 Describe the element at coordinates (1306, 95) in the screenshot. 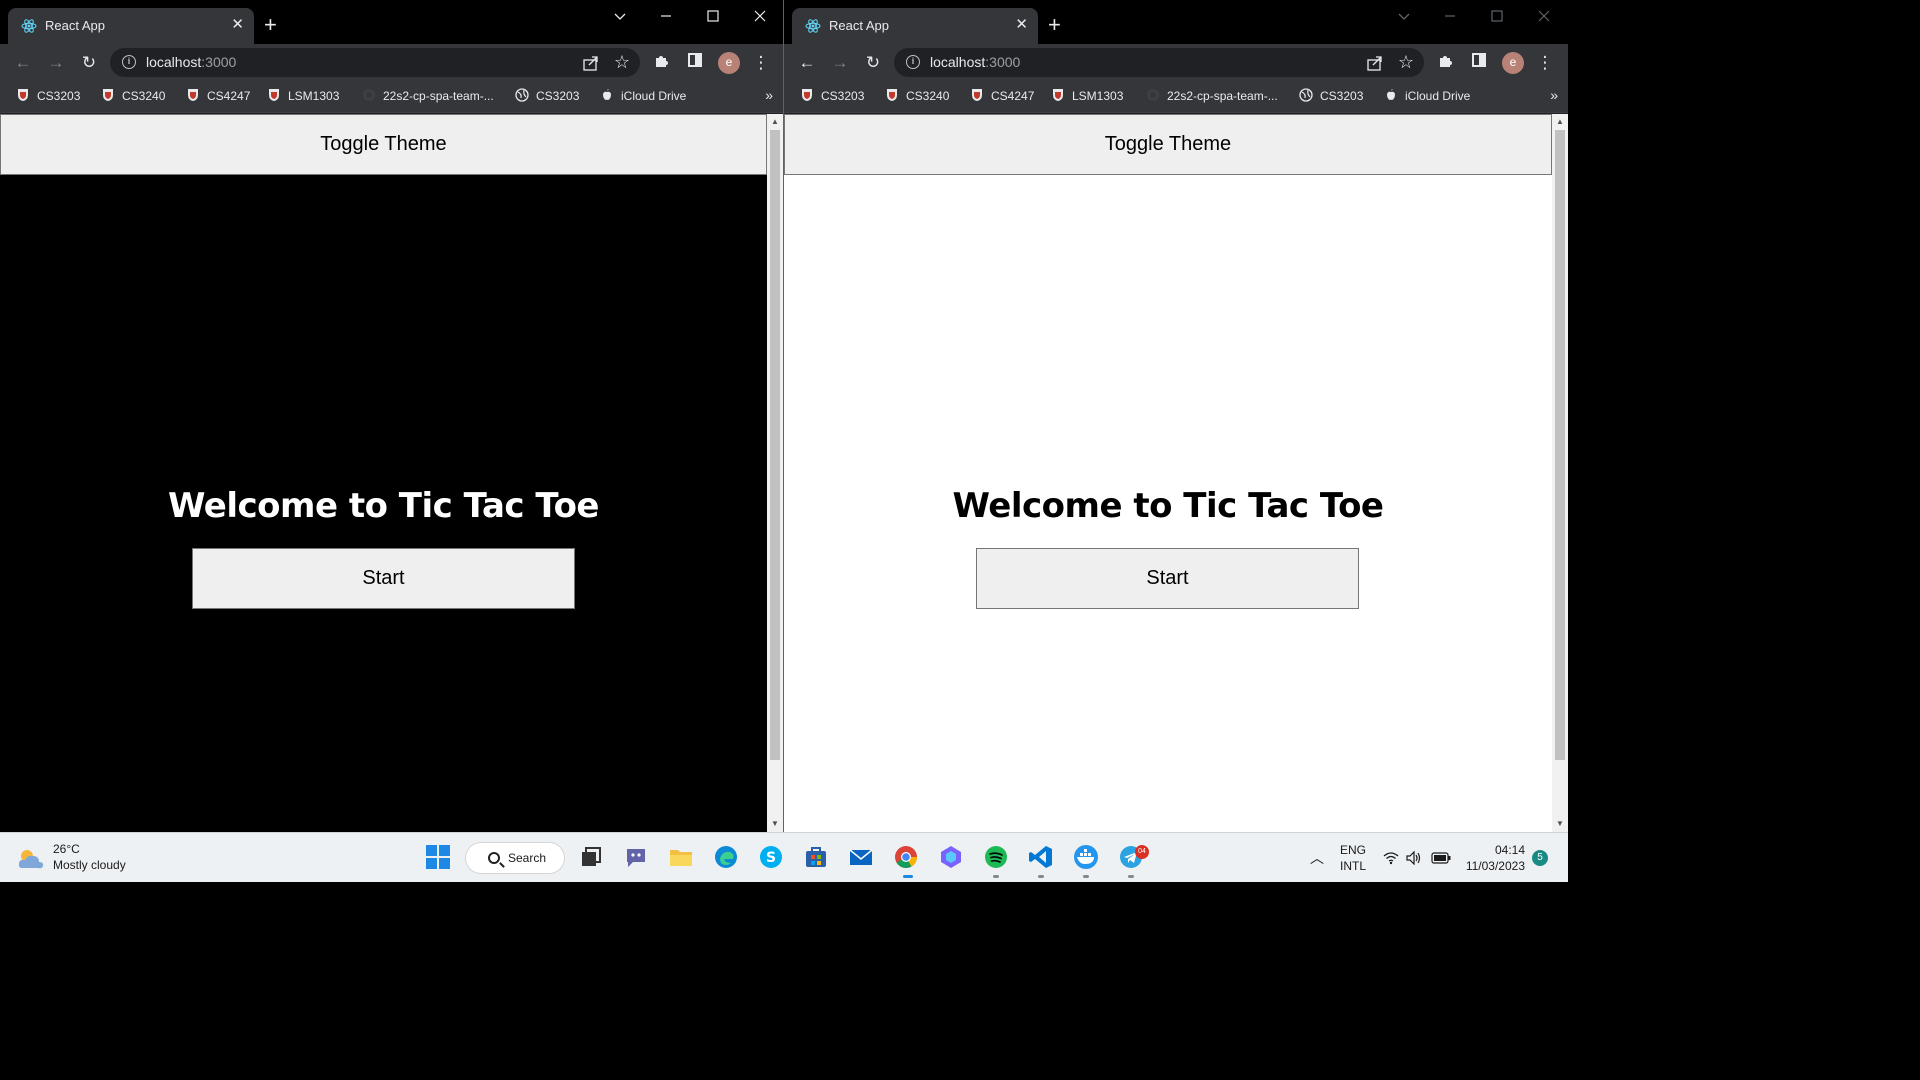

I see `globe-icon` at that location.